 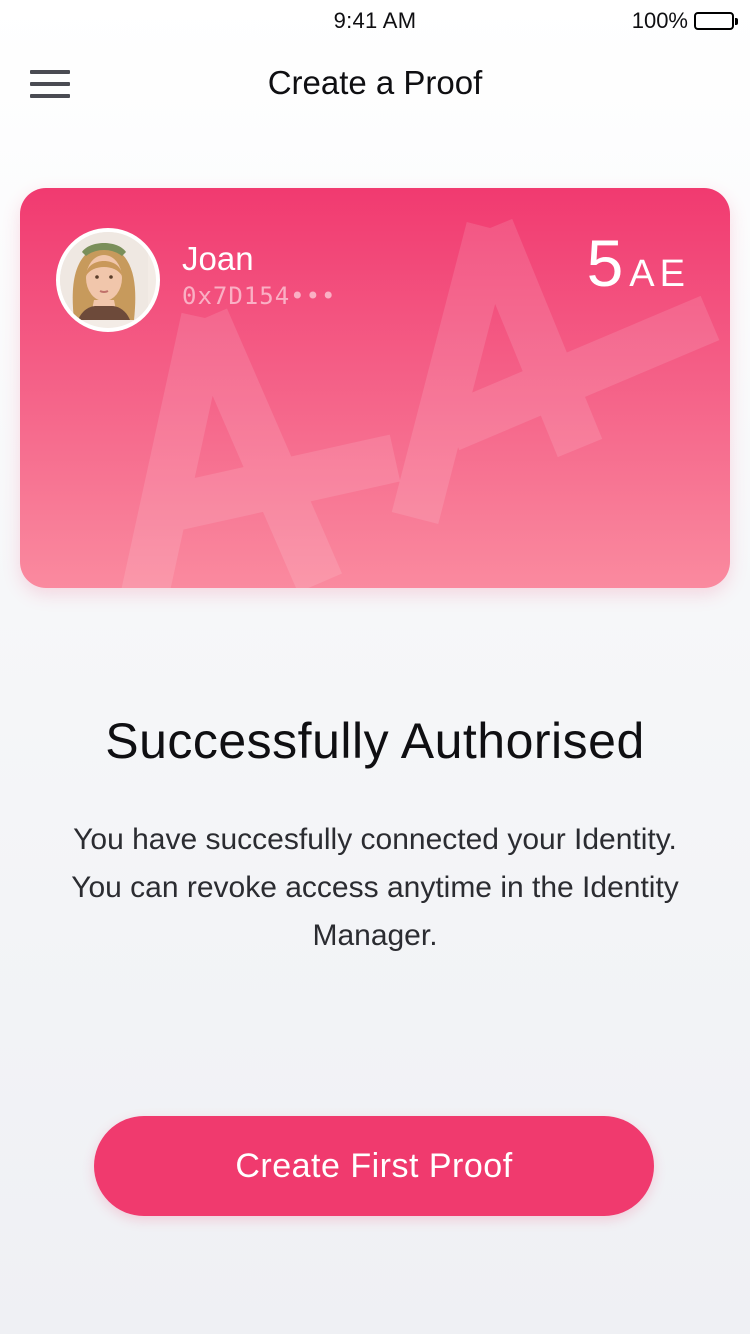 I want to click on user-portrait-icon, so click(x=104, y=276).